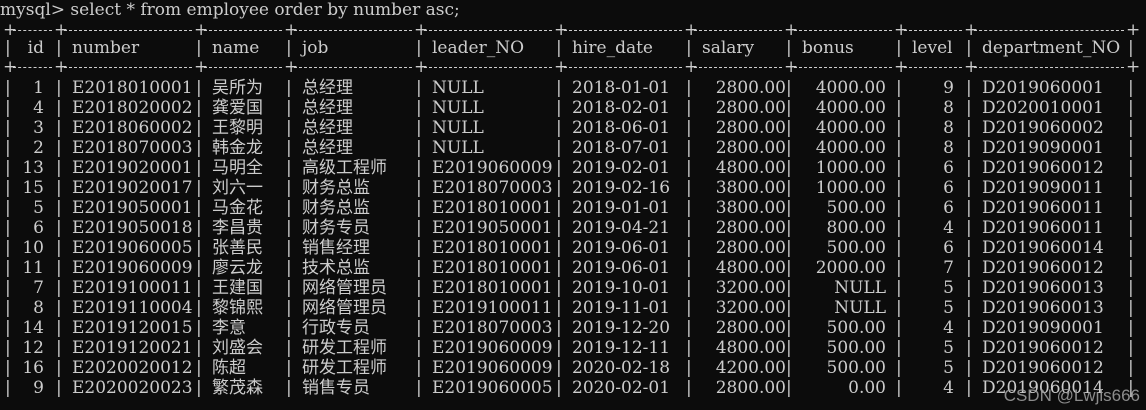  What do you see at coordinates (237, 308) in the screenshot?
I see `table-cell: 黎锦熙` at bounding box center [237, 308].